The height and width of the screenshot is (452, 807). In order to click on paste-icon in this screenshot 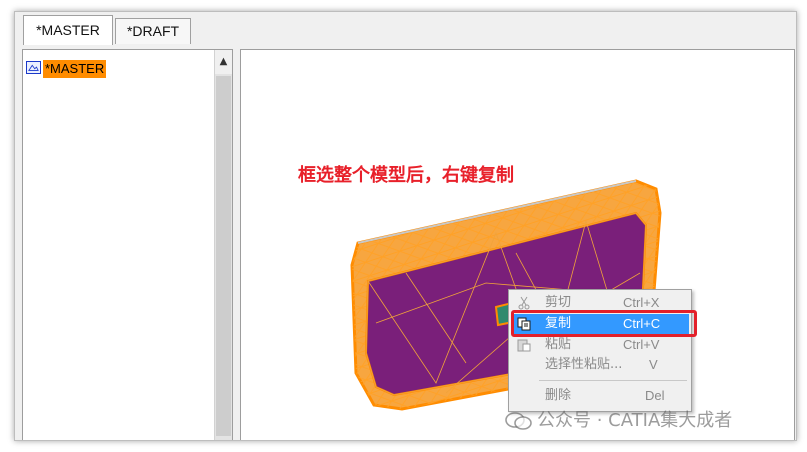, I will do `click(524, 345)`.